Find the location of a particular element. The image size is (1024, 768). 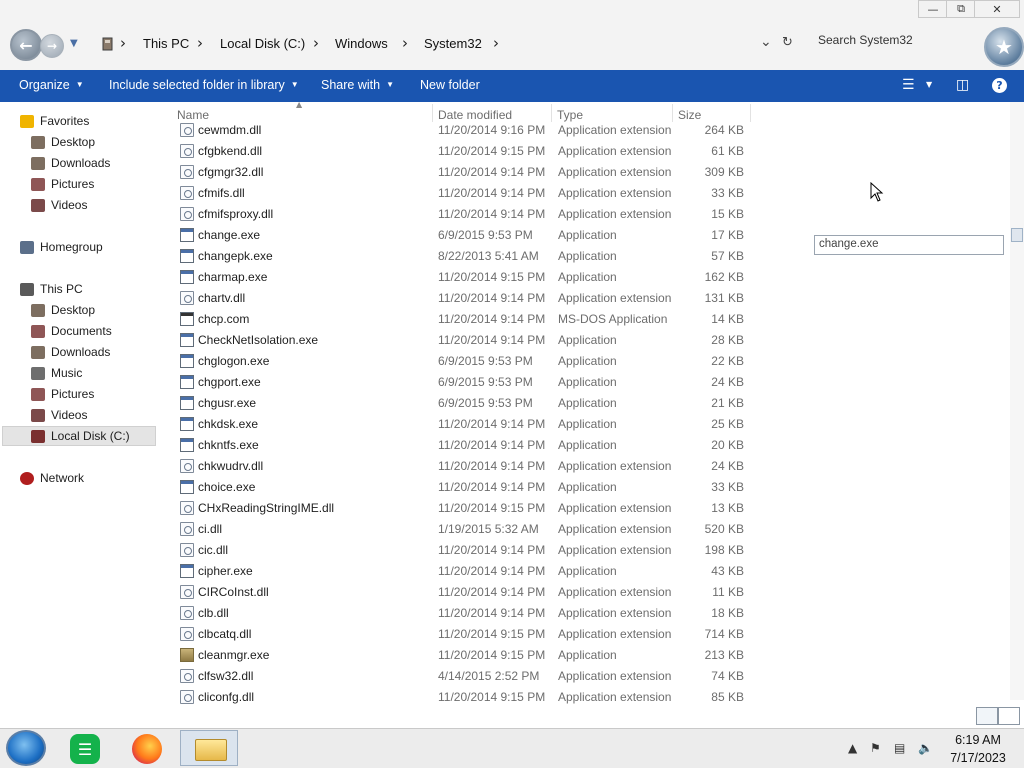

file-name: chkdsk.exe is located at coordinates (228, 424).